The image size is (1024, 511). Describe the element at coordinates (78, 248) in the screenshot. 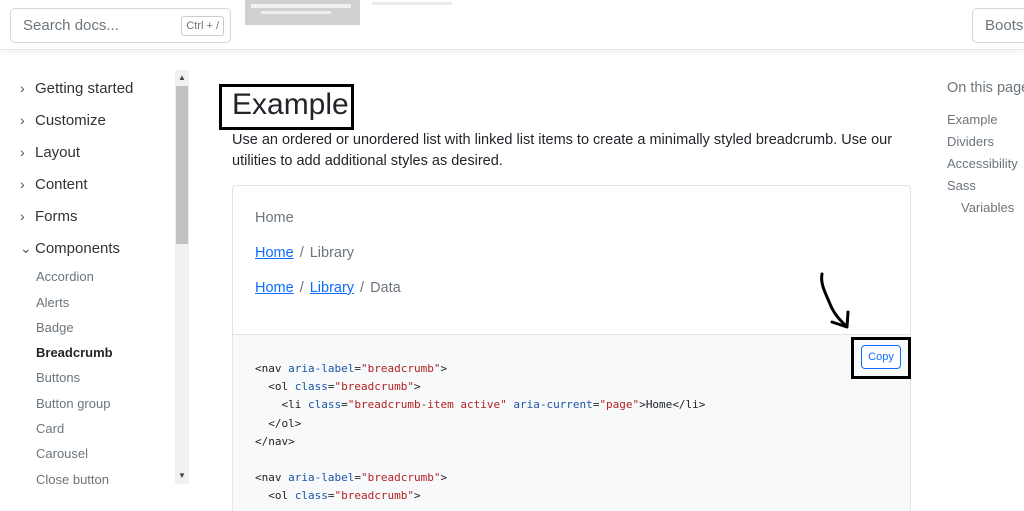

I see `sidebar-section-label: Components` at that location.